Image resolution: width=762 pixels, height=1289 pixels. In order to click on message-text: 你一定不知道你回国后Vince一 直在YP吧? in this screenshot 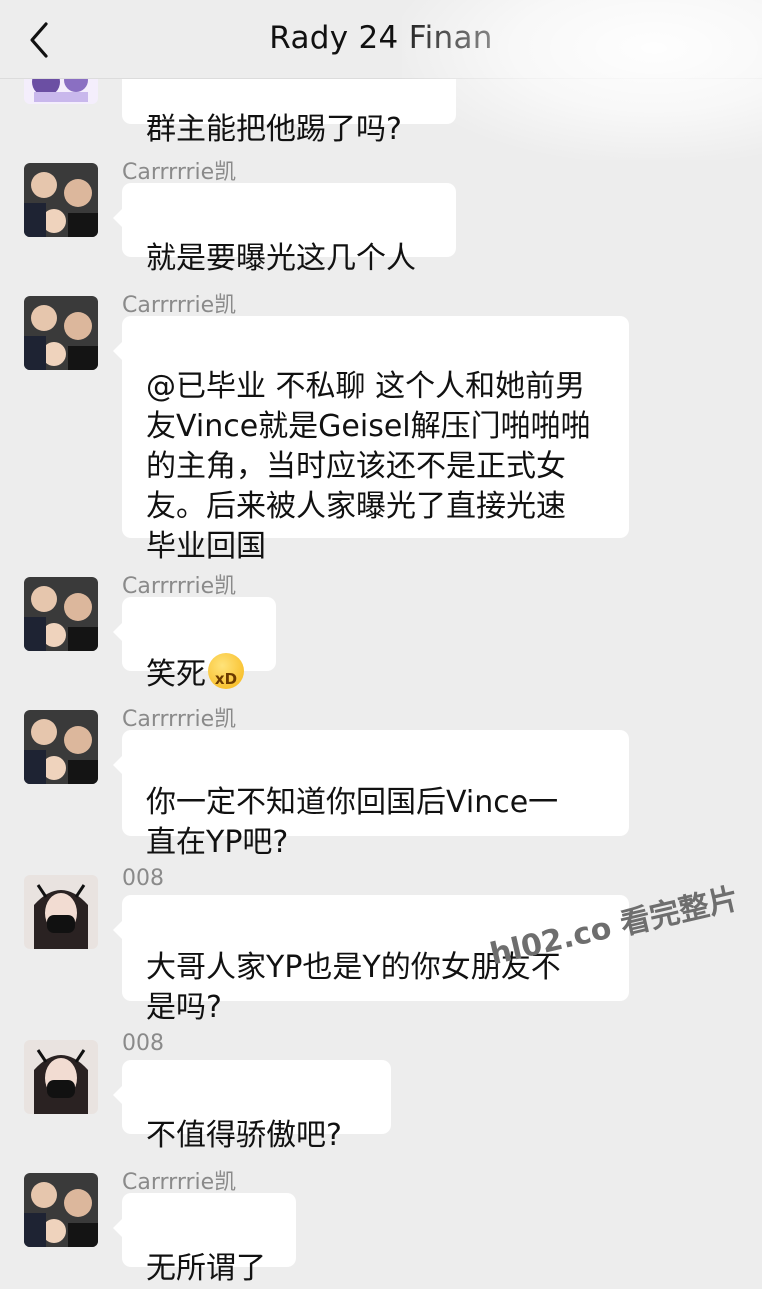, I will do `click(352, 822)`.